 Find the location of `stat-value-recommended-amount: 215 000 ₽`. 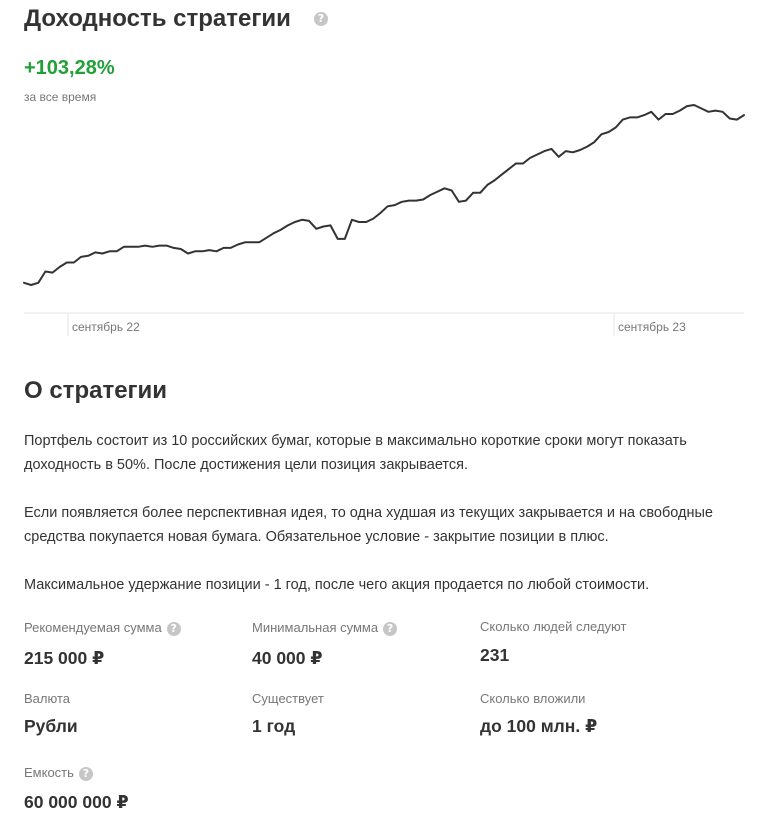

stat-value-recommended-amount: 215 000 ₽ is located at coordinates (64, 658).